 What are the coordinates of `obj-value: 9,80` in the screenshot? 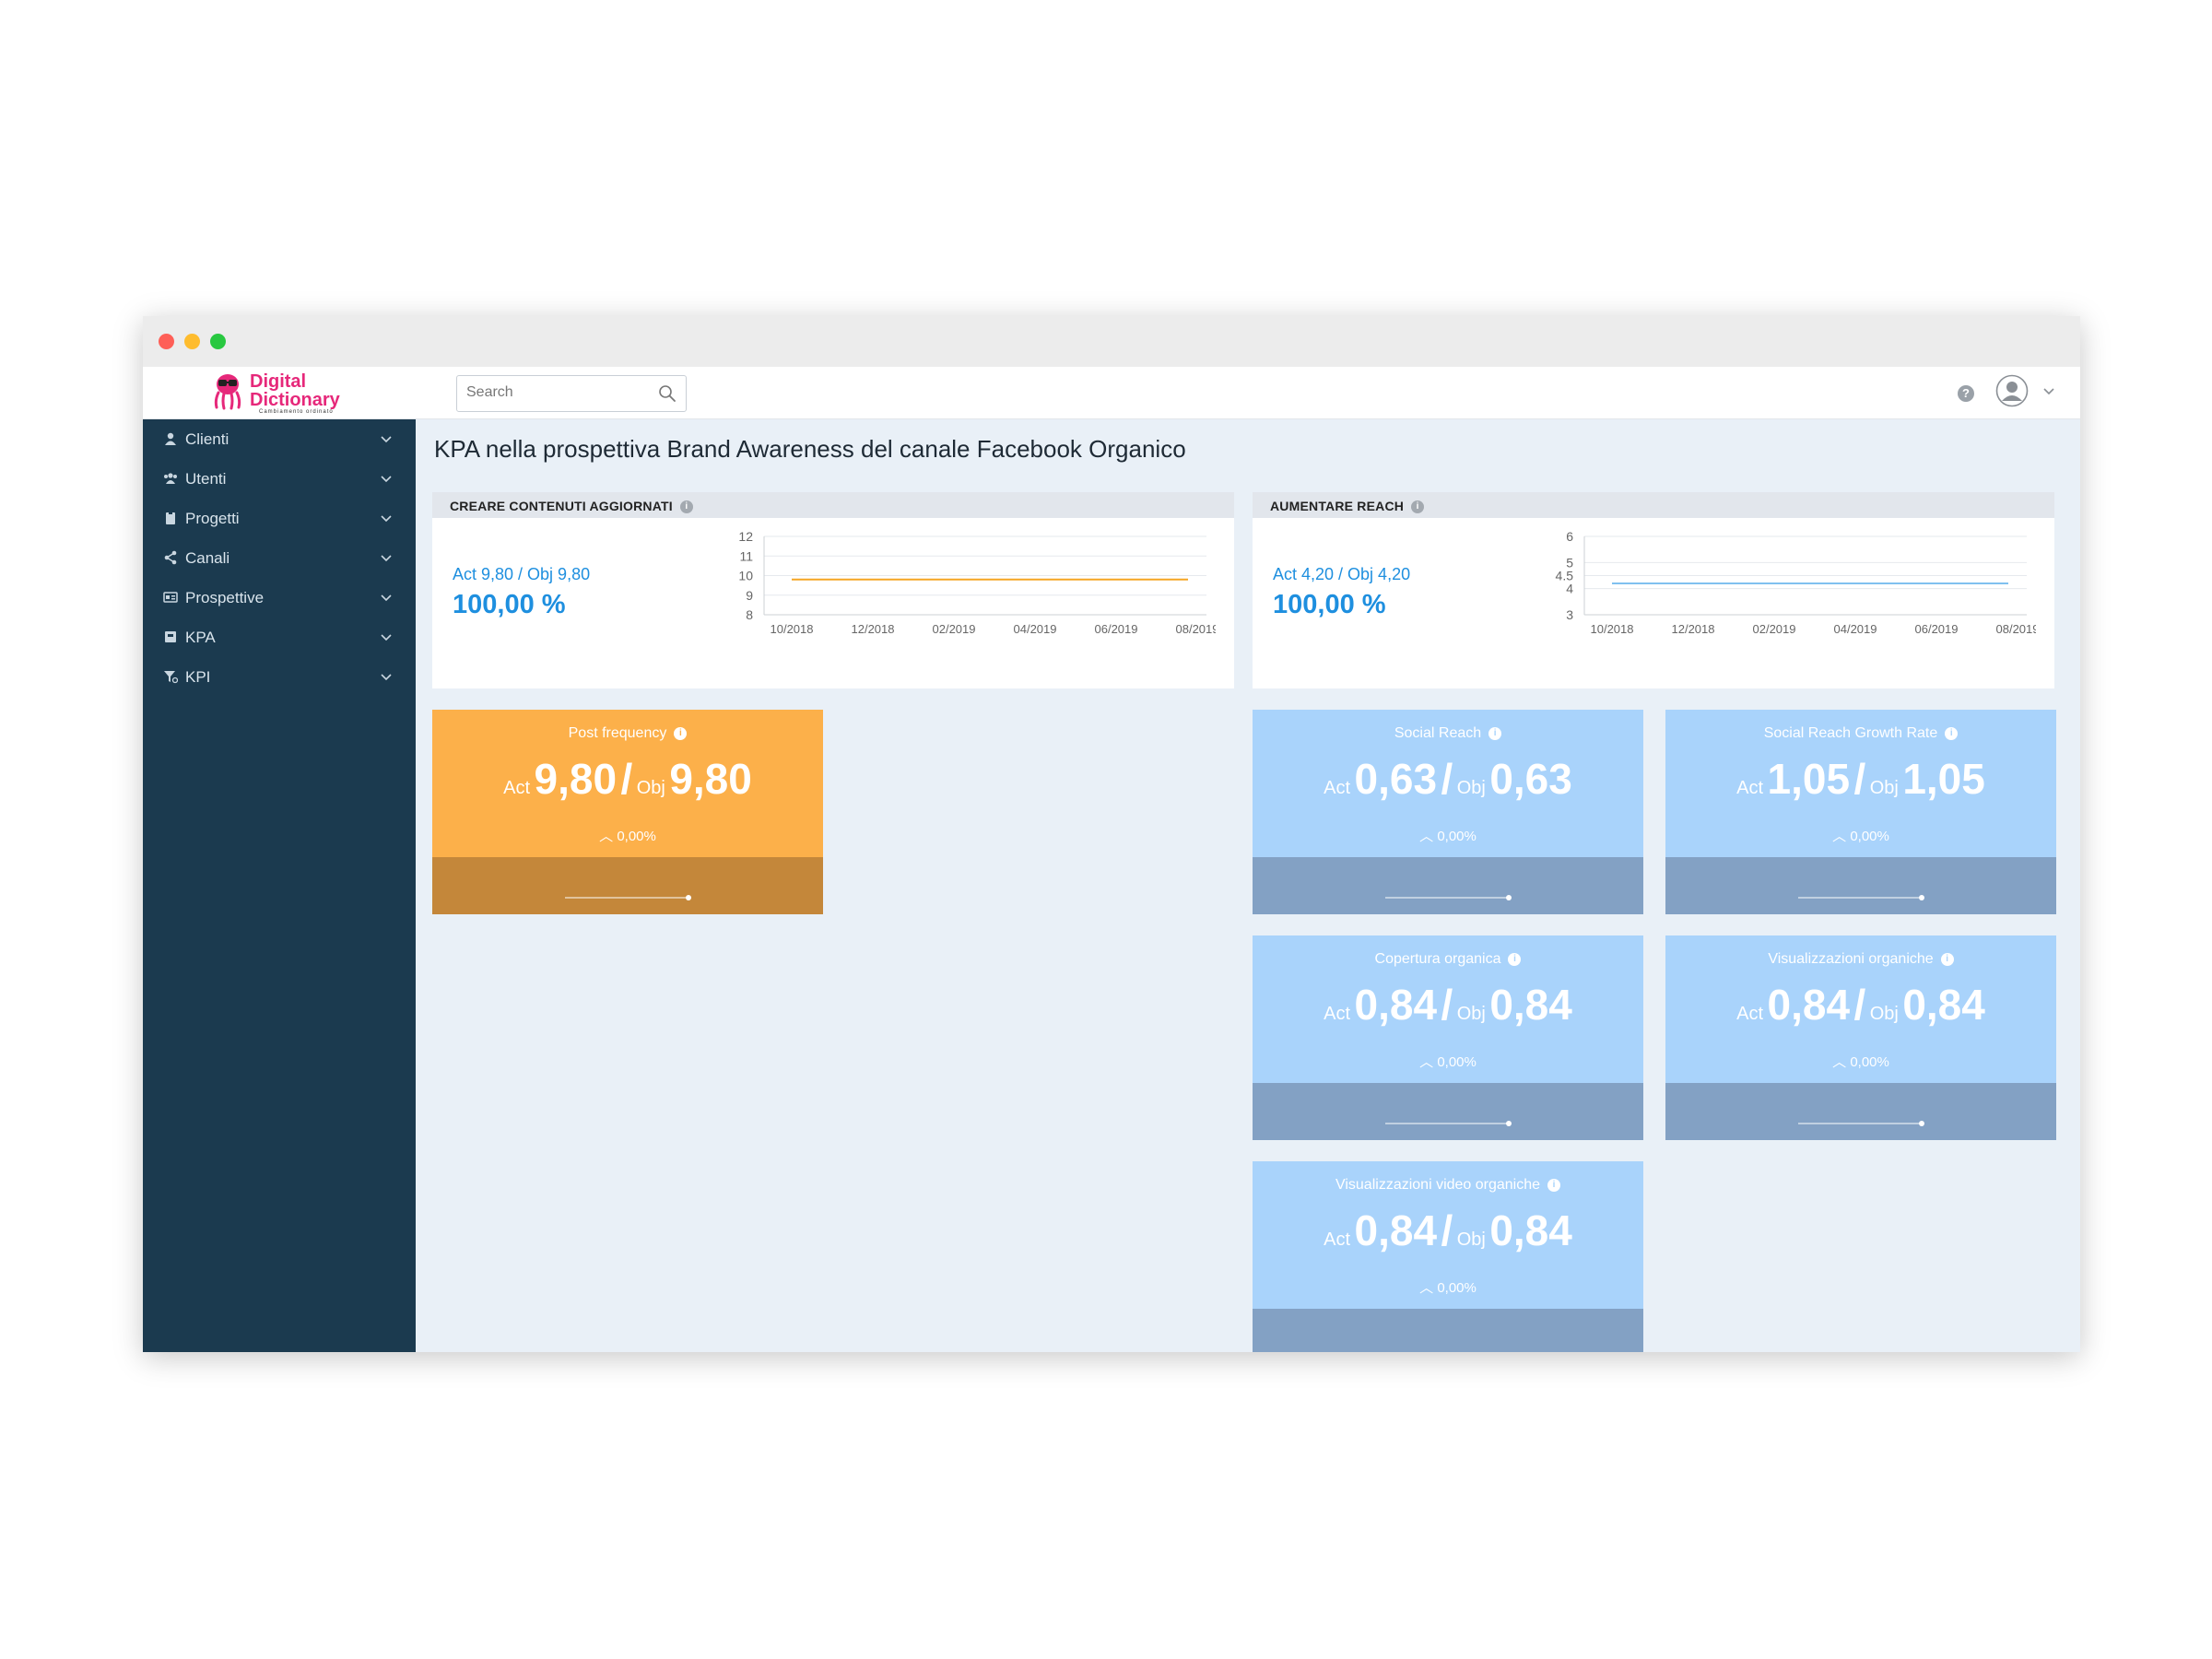 It's located at (710, 779).